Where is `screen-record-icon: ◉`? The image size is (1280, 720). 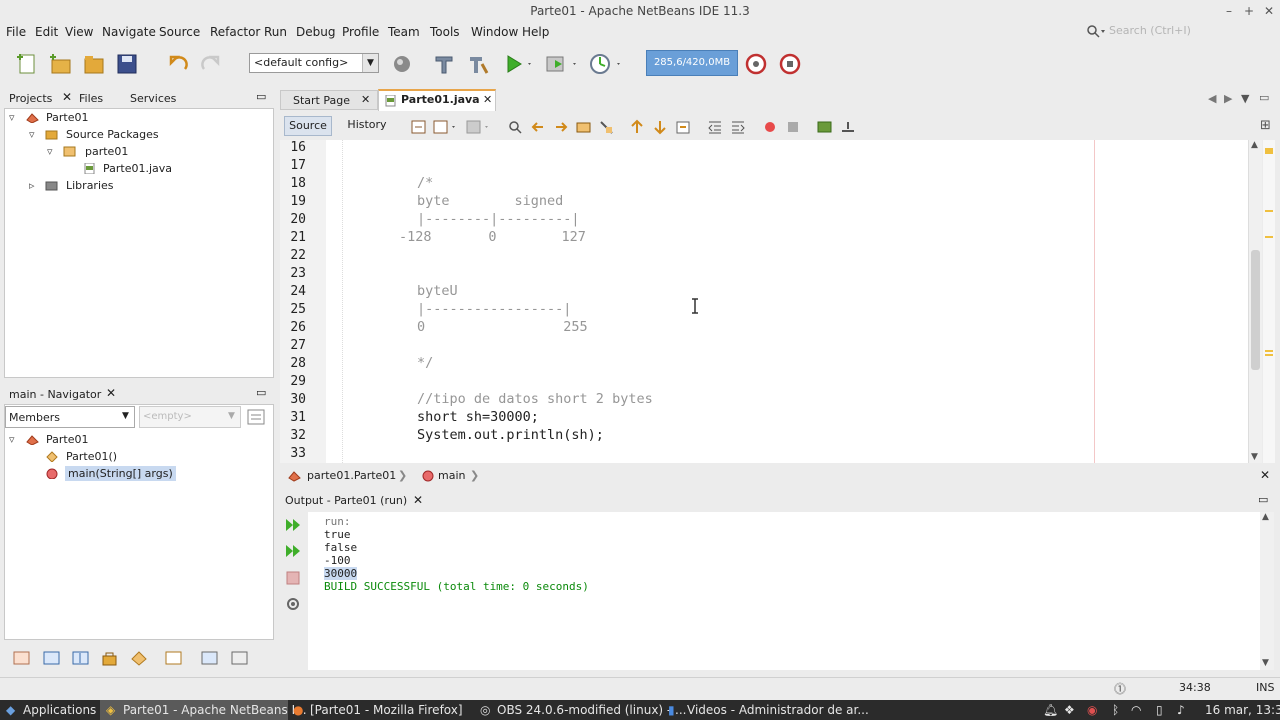 screen-record-icon: ◉ is located at coordinates (1092, 710).